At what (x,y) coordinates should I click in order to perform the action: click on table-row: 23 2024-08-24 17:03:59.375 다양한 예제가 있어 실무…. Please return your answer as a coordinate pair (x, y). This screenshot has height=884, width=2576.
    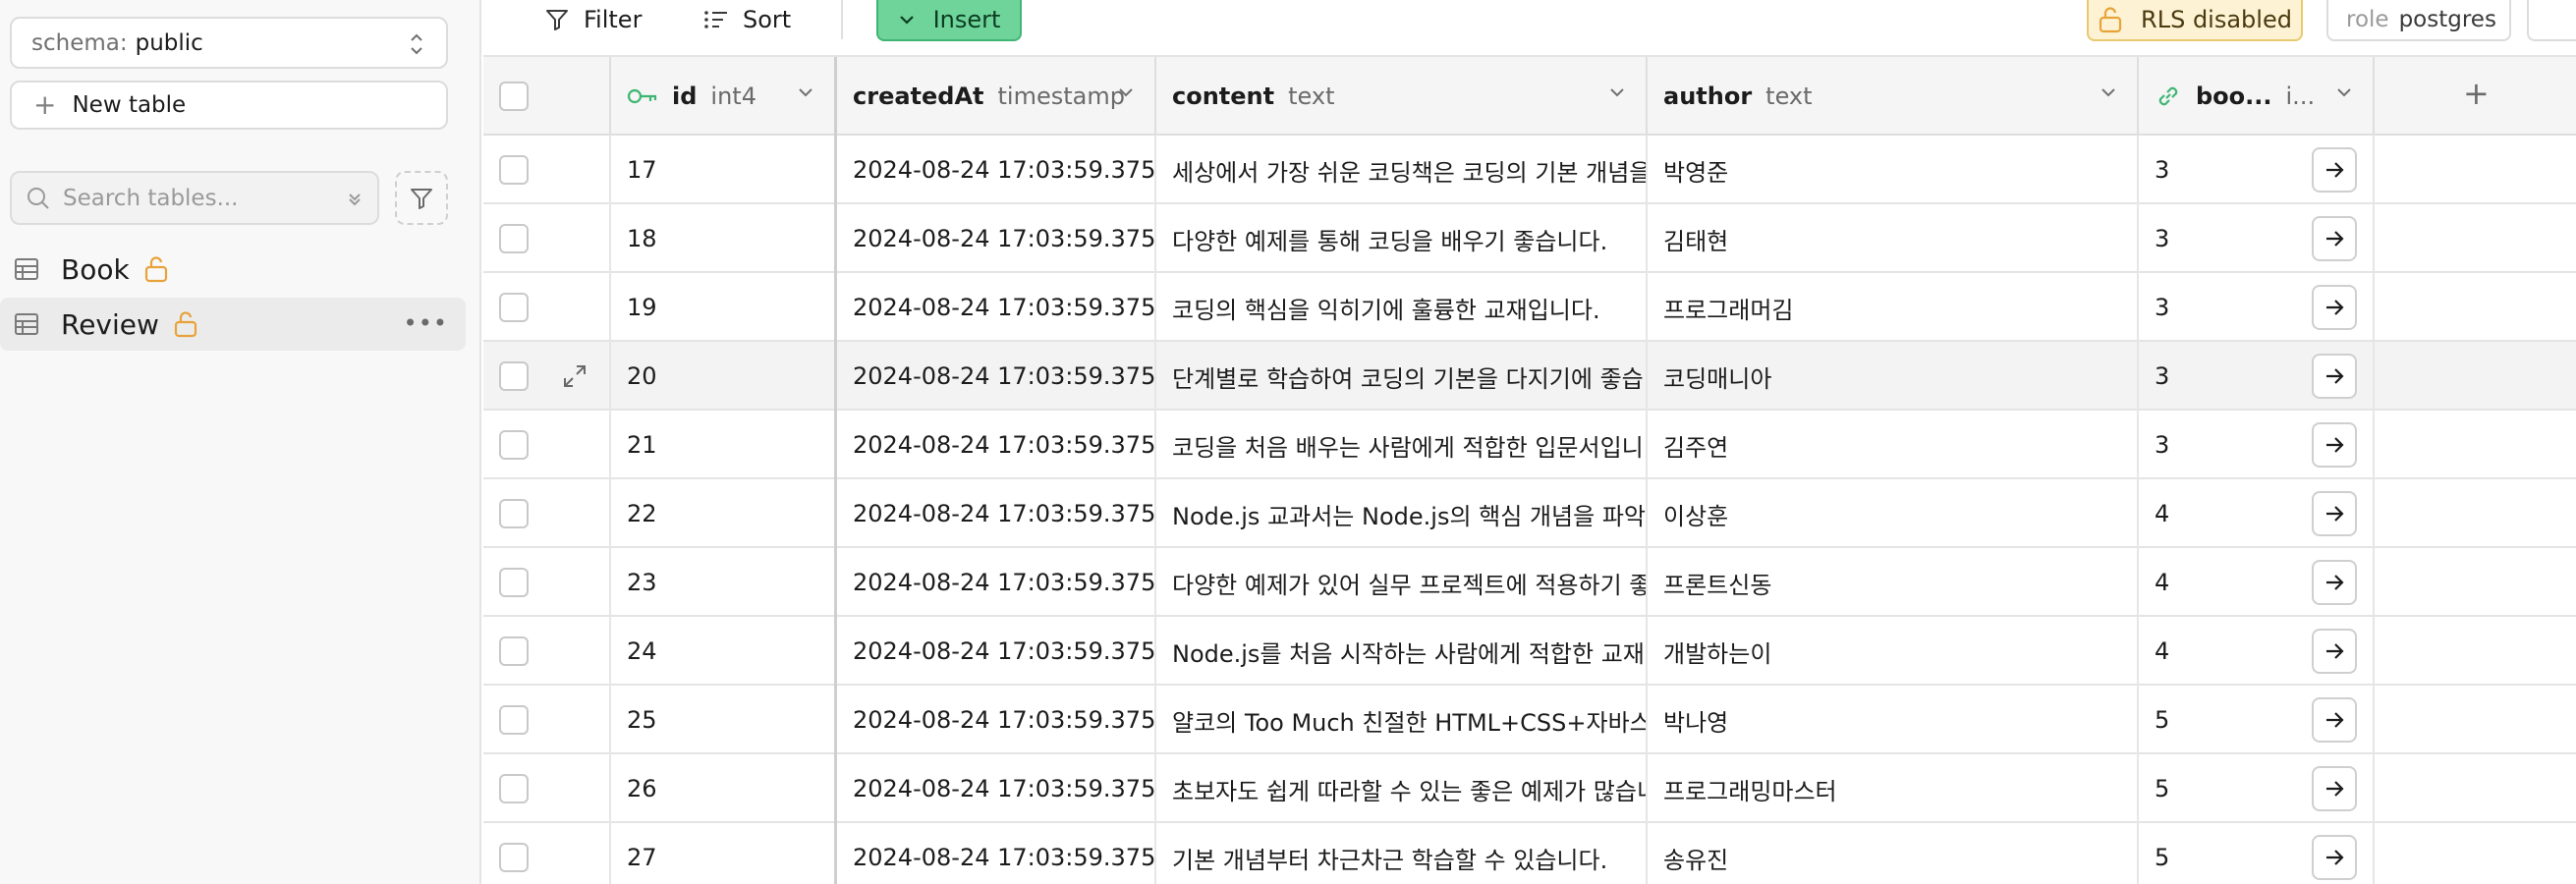
    Looking at the image, I should click on (1529, 582).